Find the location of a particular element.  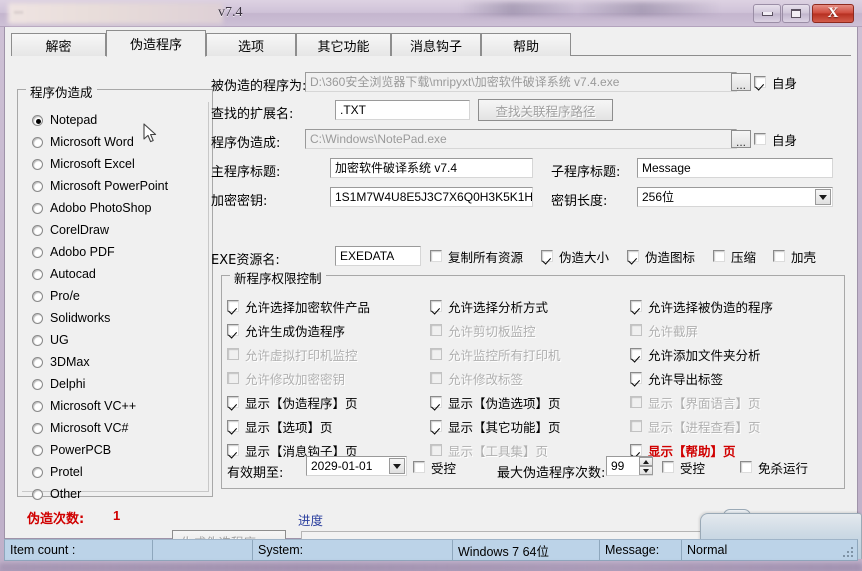

resize-grip-icon is located at coordinates (848, 552).